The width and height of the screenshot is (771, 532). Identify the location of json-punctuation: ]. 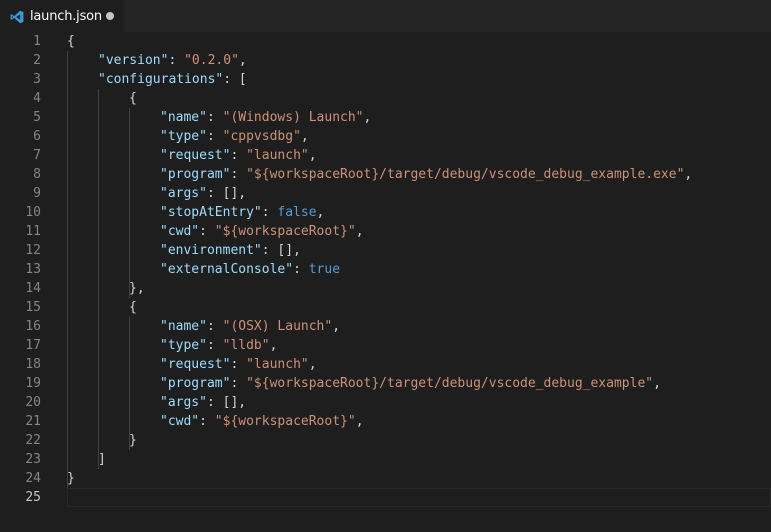
(102, 459).